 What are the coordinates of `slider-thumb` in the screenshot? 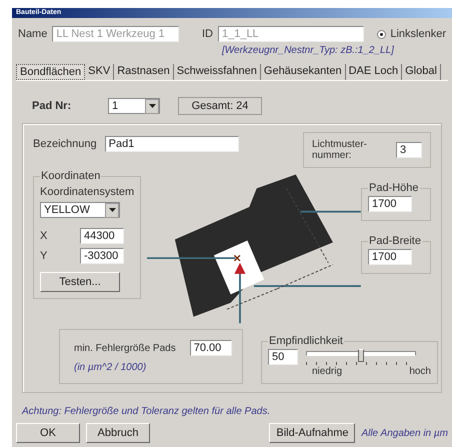 It's located at (361, 355).